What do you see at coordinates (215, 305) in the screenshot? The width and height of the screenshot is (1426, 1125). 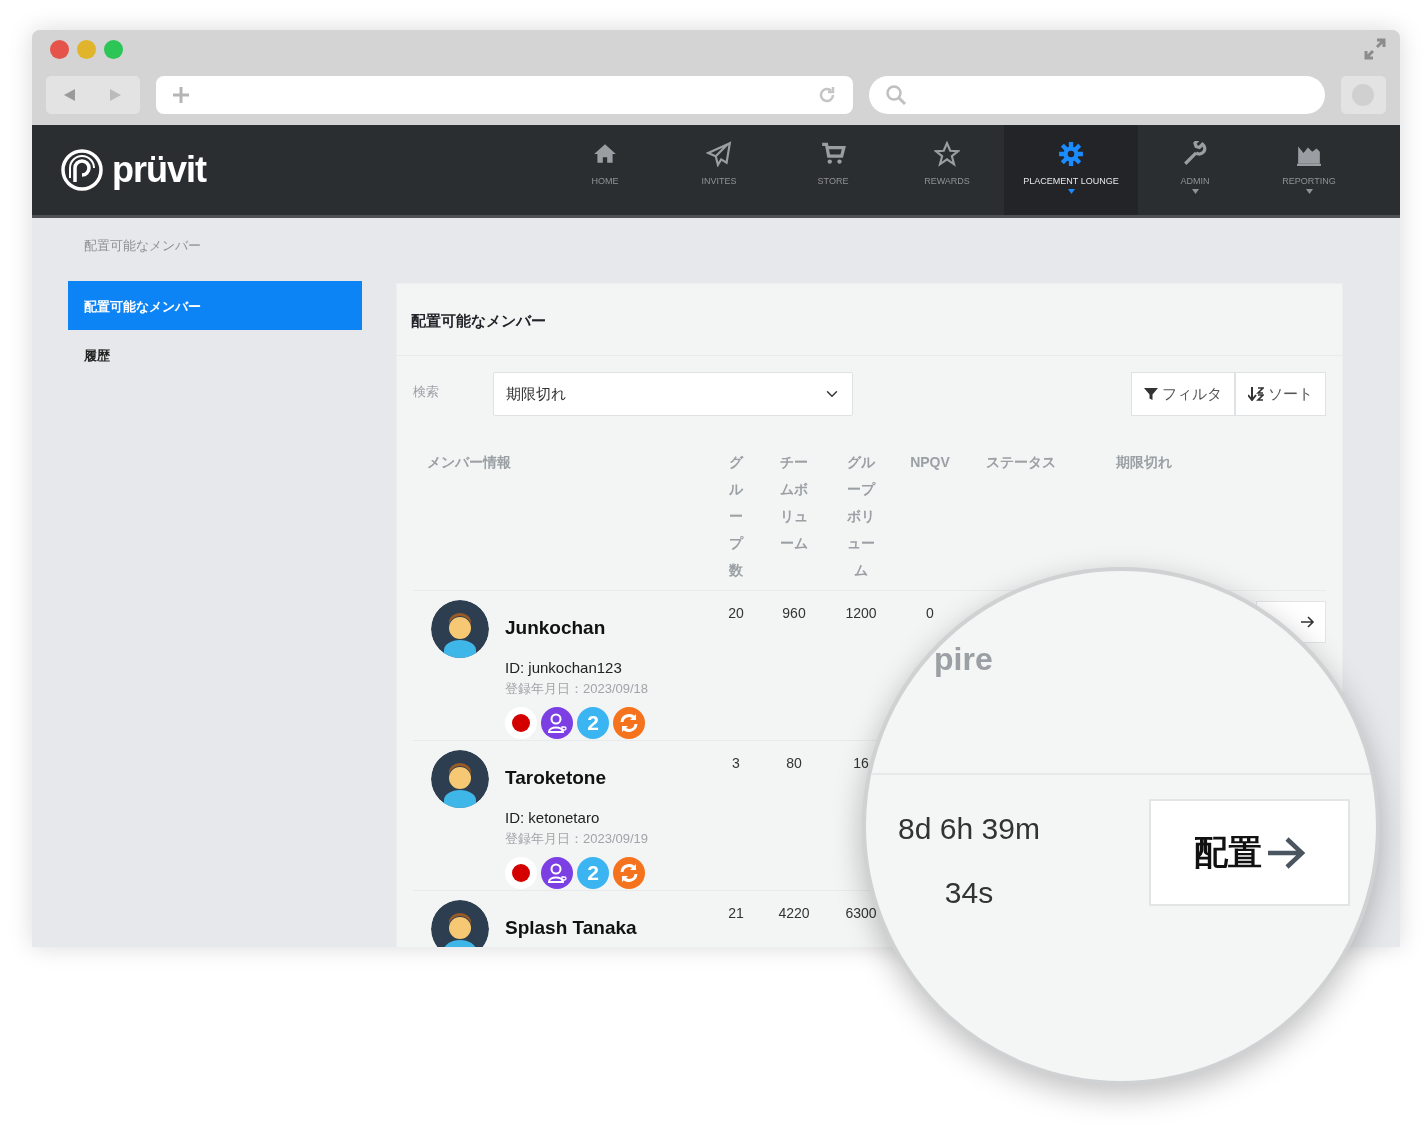 I see `sidebar-item: 配置可能なメンバー` at bounding box center [215, 305].